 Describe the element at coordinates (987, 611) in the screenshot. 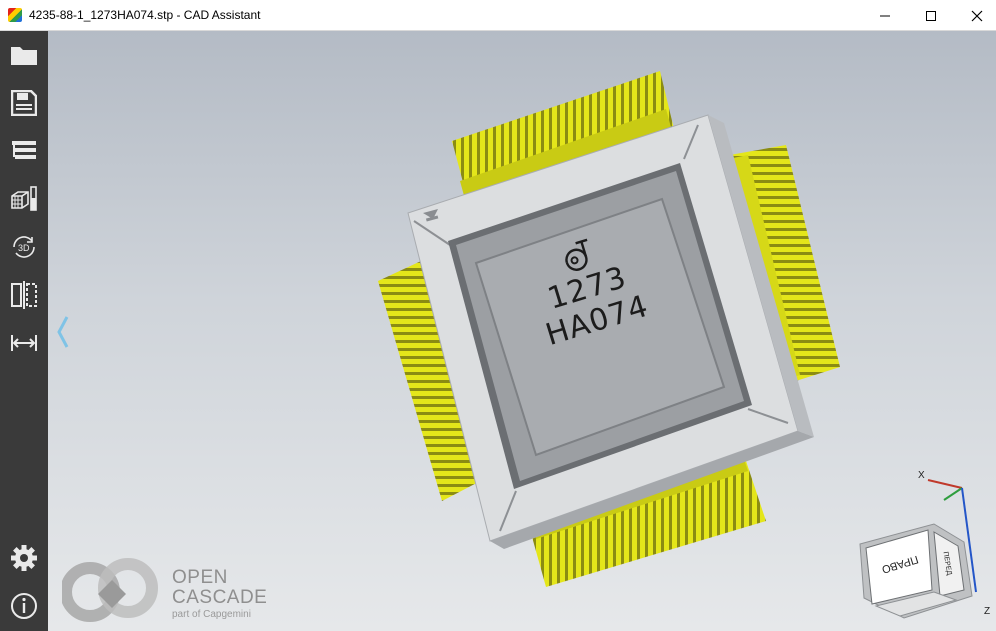

I see `axis-z-label: Z` at that location.